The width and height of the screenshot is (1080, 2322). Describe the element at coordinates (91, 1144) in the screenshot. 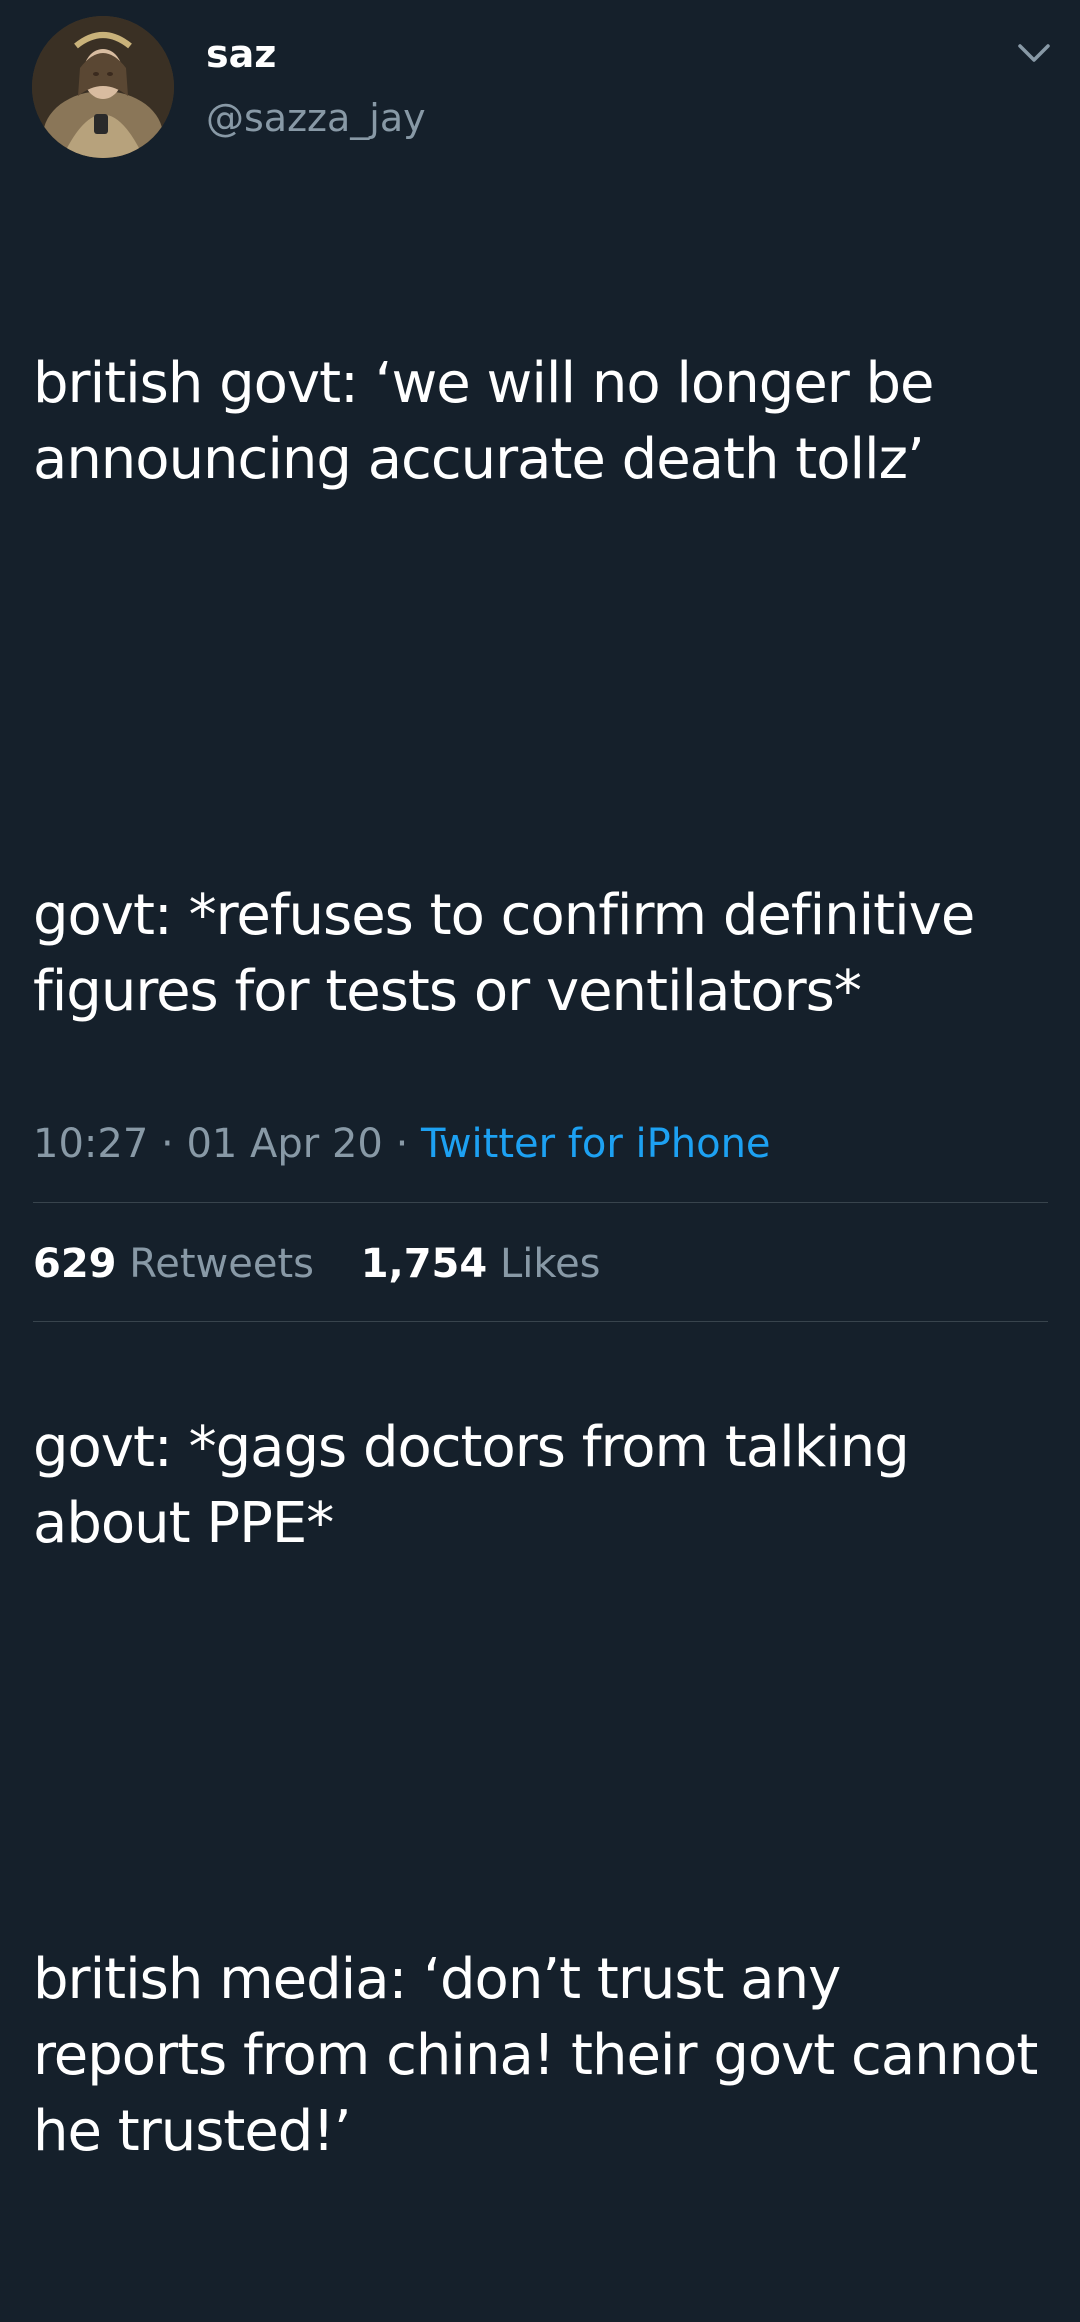

I see `tweet-time: 10:27` at that location.